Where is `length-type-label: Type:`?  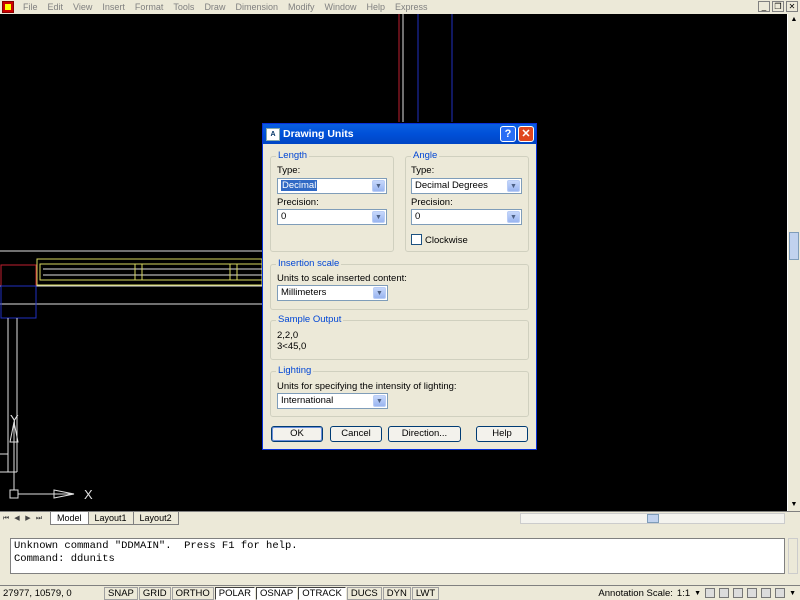
length-type-label: Type: is located at coordinates (289, 170).